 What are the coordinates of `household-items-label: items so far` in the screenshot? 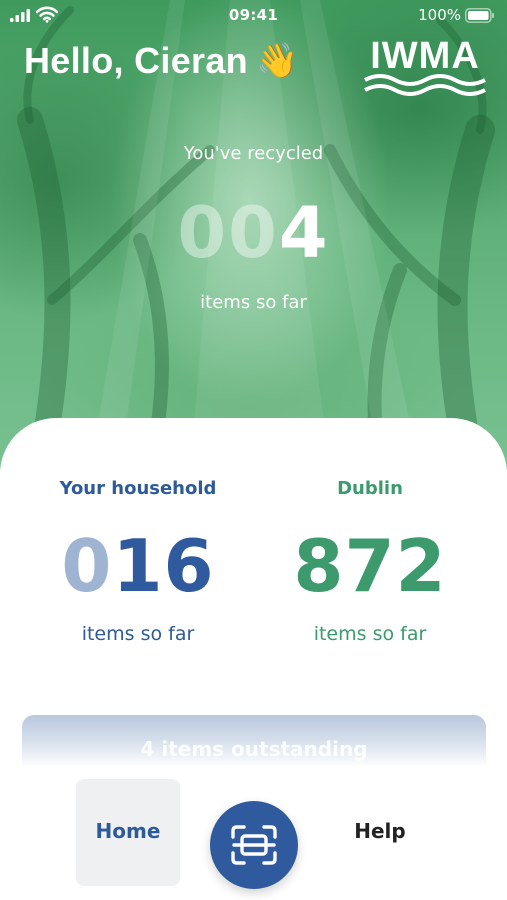 It's located at (138, 634).